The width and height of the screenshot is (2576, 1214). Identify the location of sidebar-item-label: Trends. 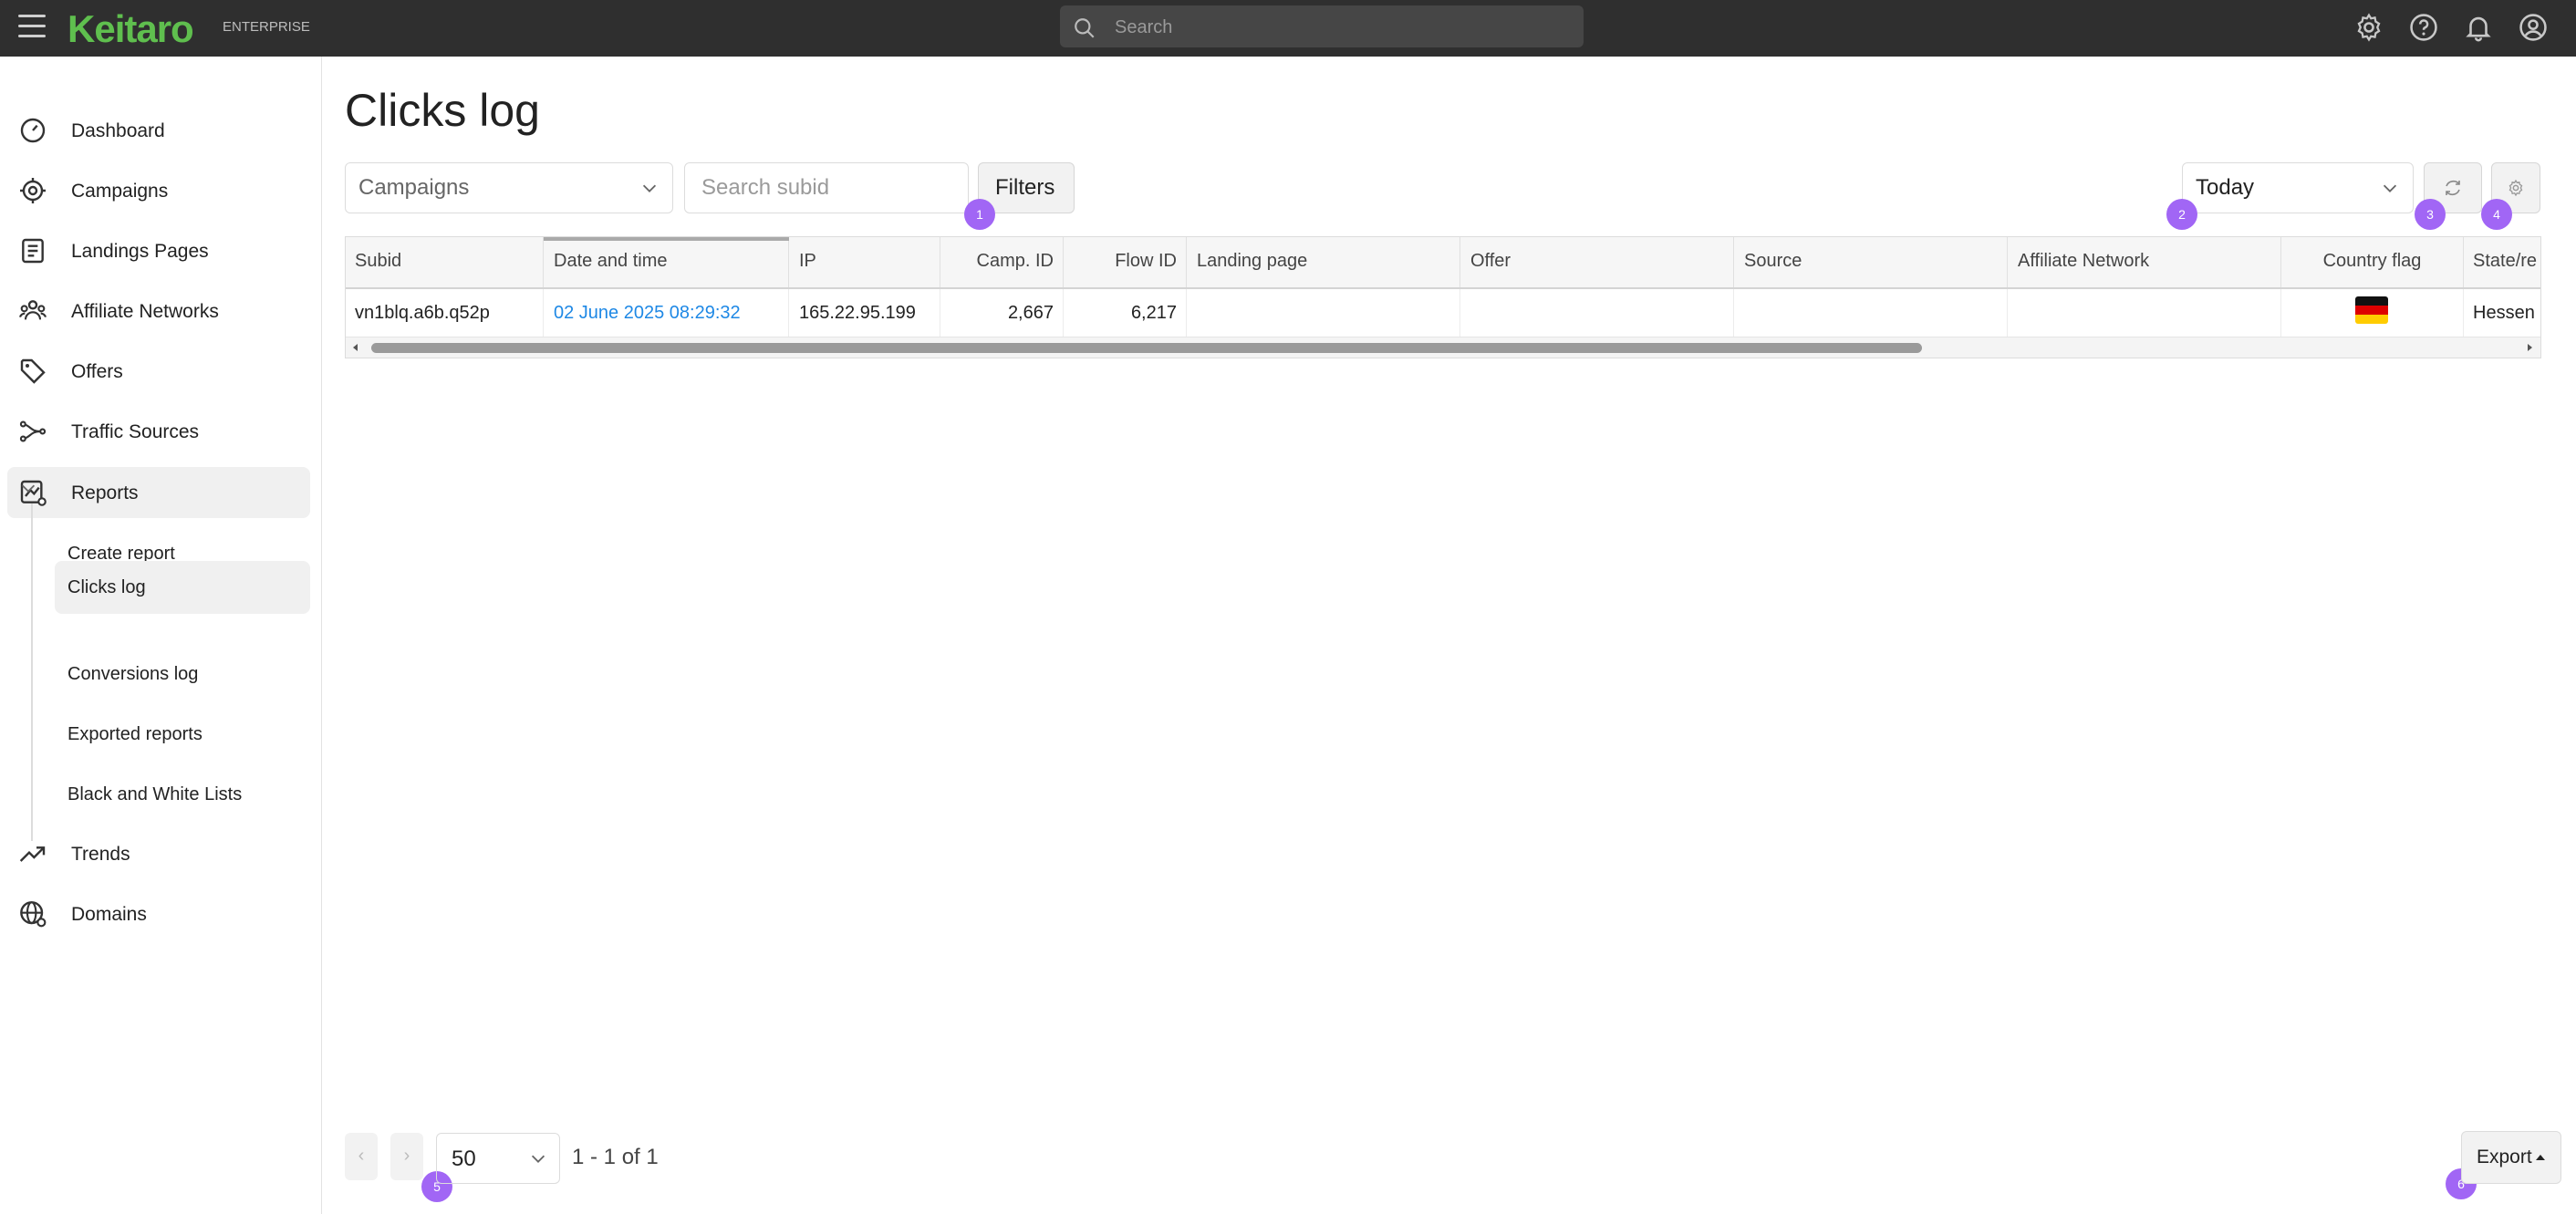
(101, 854).